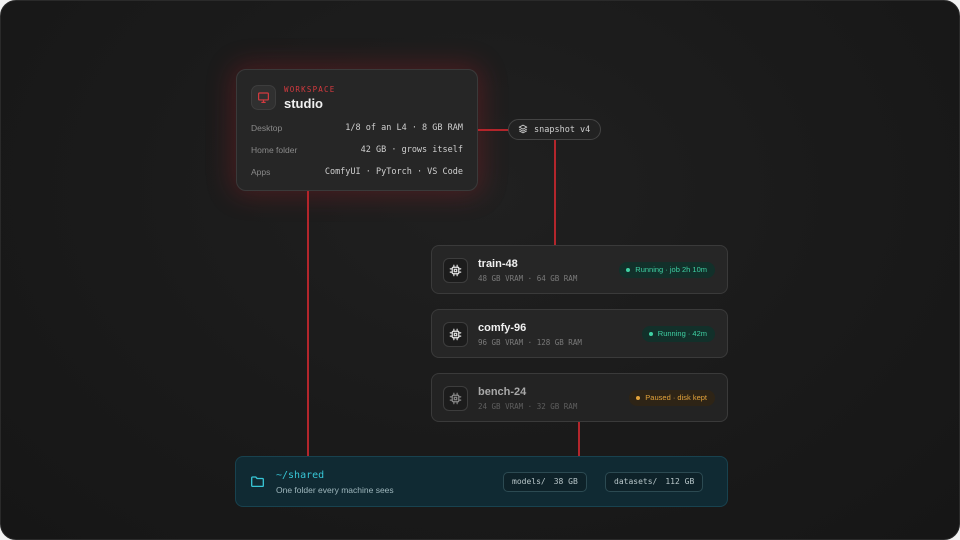 The height and width of the screenshot is (540, 960). I want to click on connector-snapshot-to-machines, so click(555, 193).